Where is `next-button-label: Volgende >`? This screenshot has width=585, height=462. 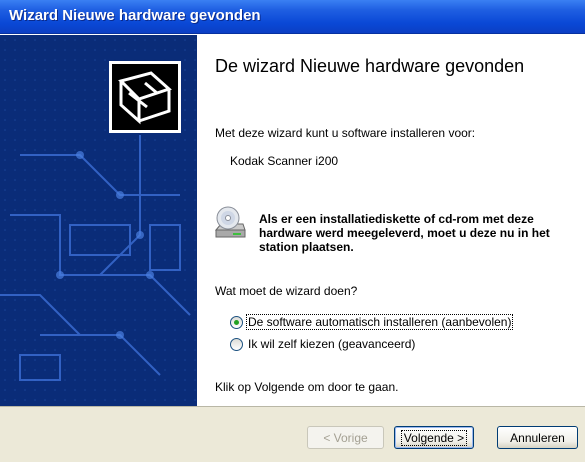 next-button-label: Volgende > is located at coordinates (434, 437).